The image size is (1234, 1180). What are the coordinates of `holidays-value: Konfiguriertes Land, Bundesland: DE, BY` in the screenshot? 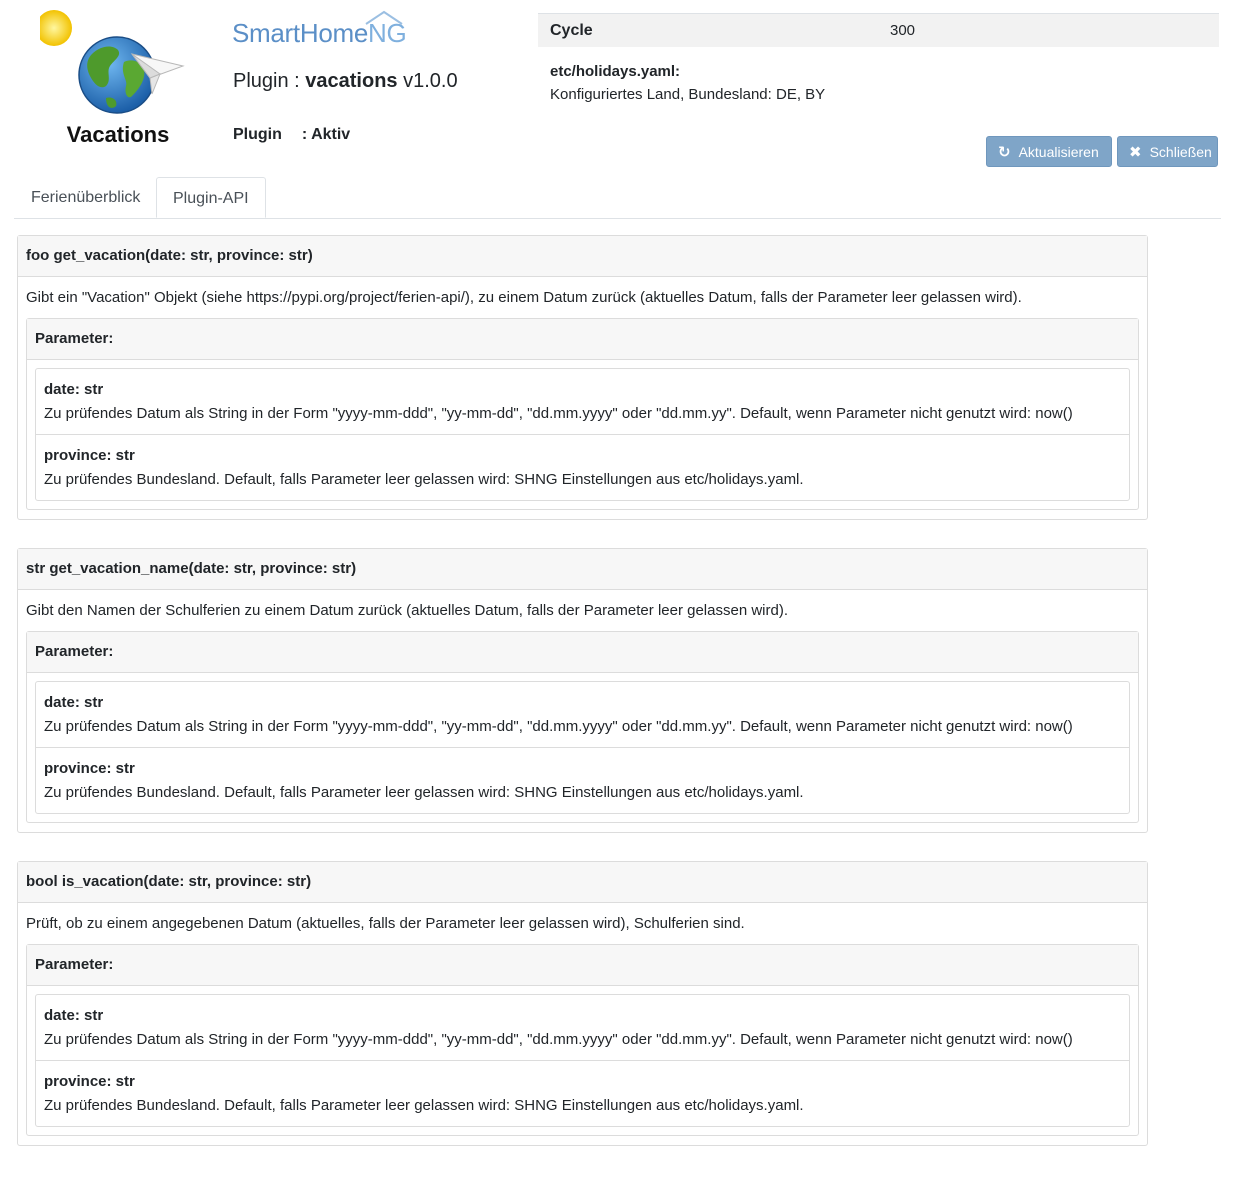 It's located at (688, 94).